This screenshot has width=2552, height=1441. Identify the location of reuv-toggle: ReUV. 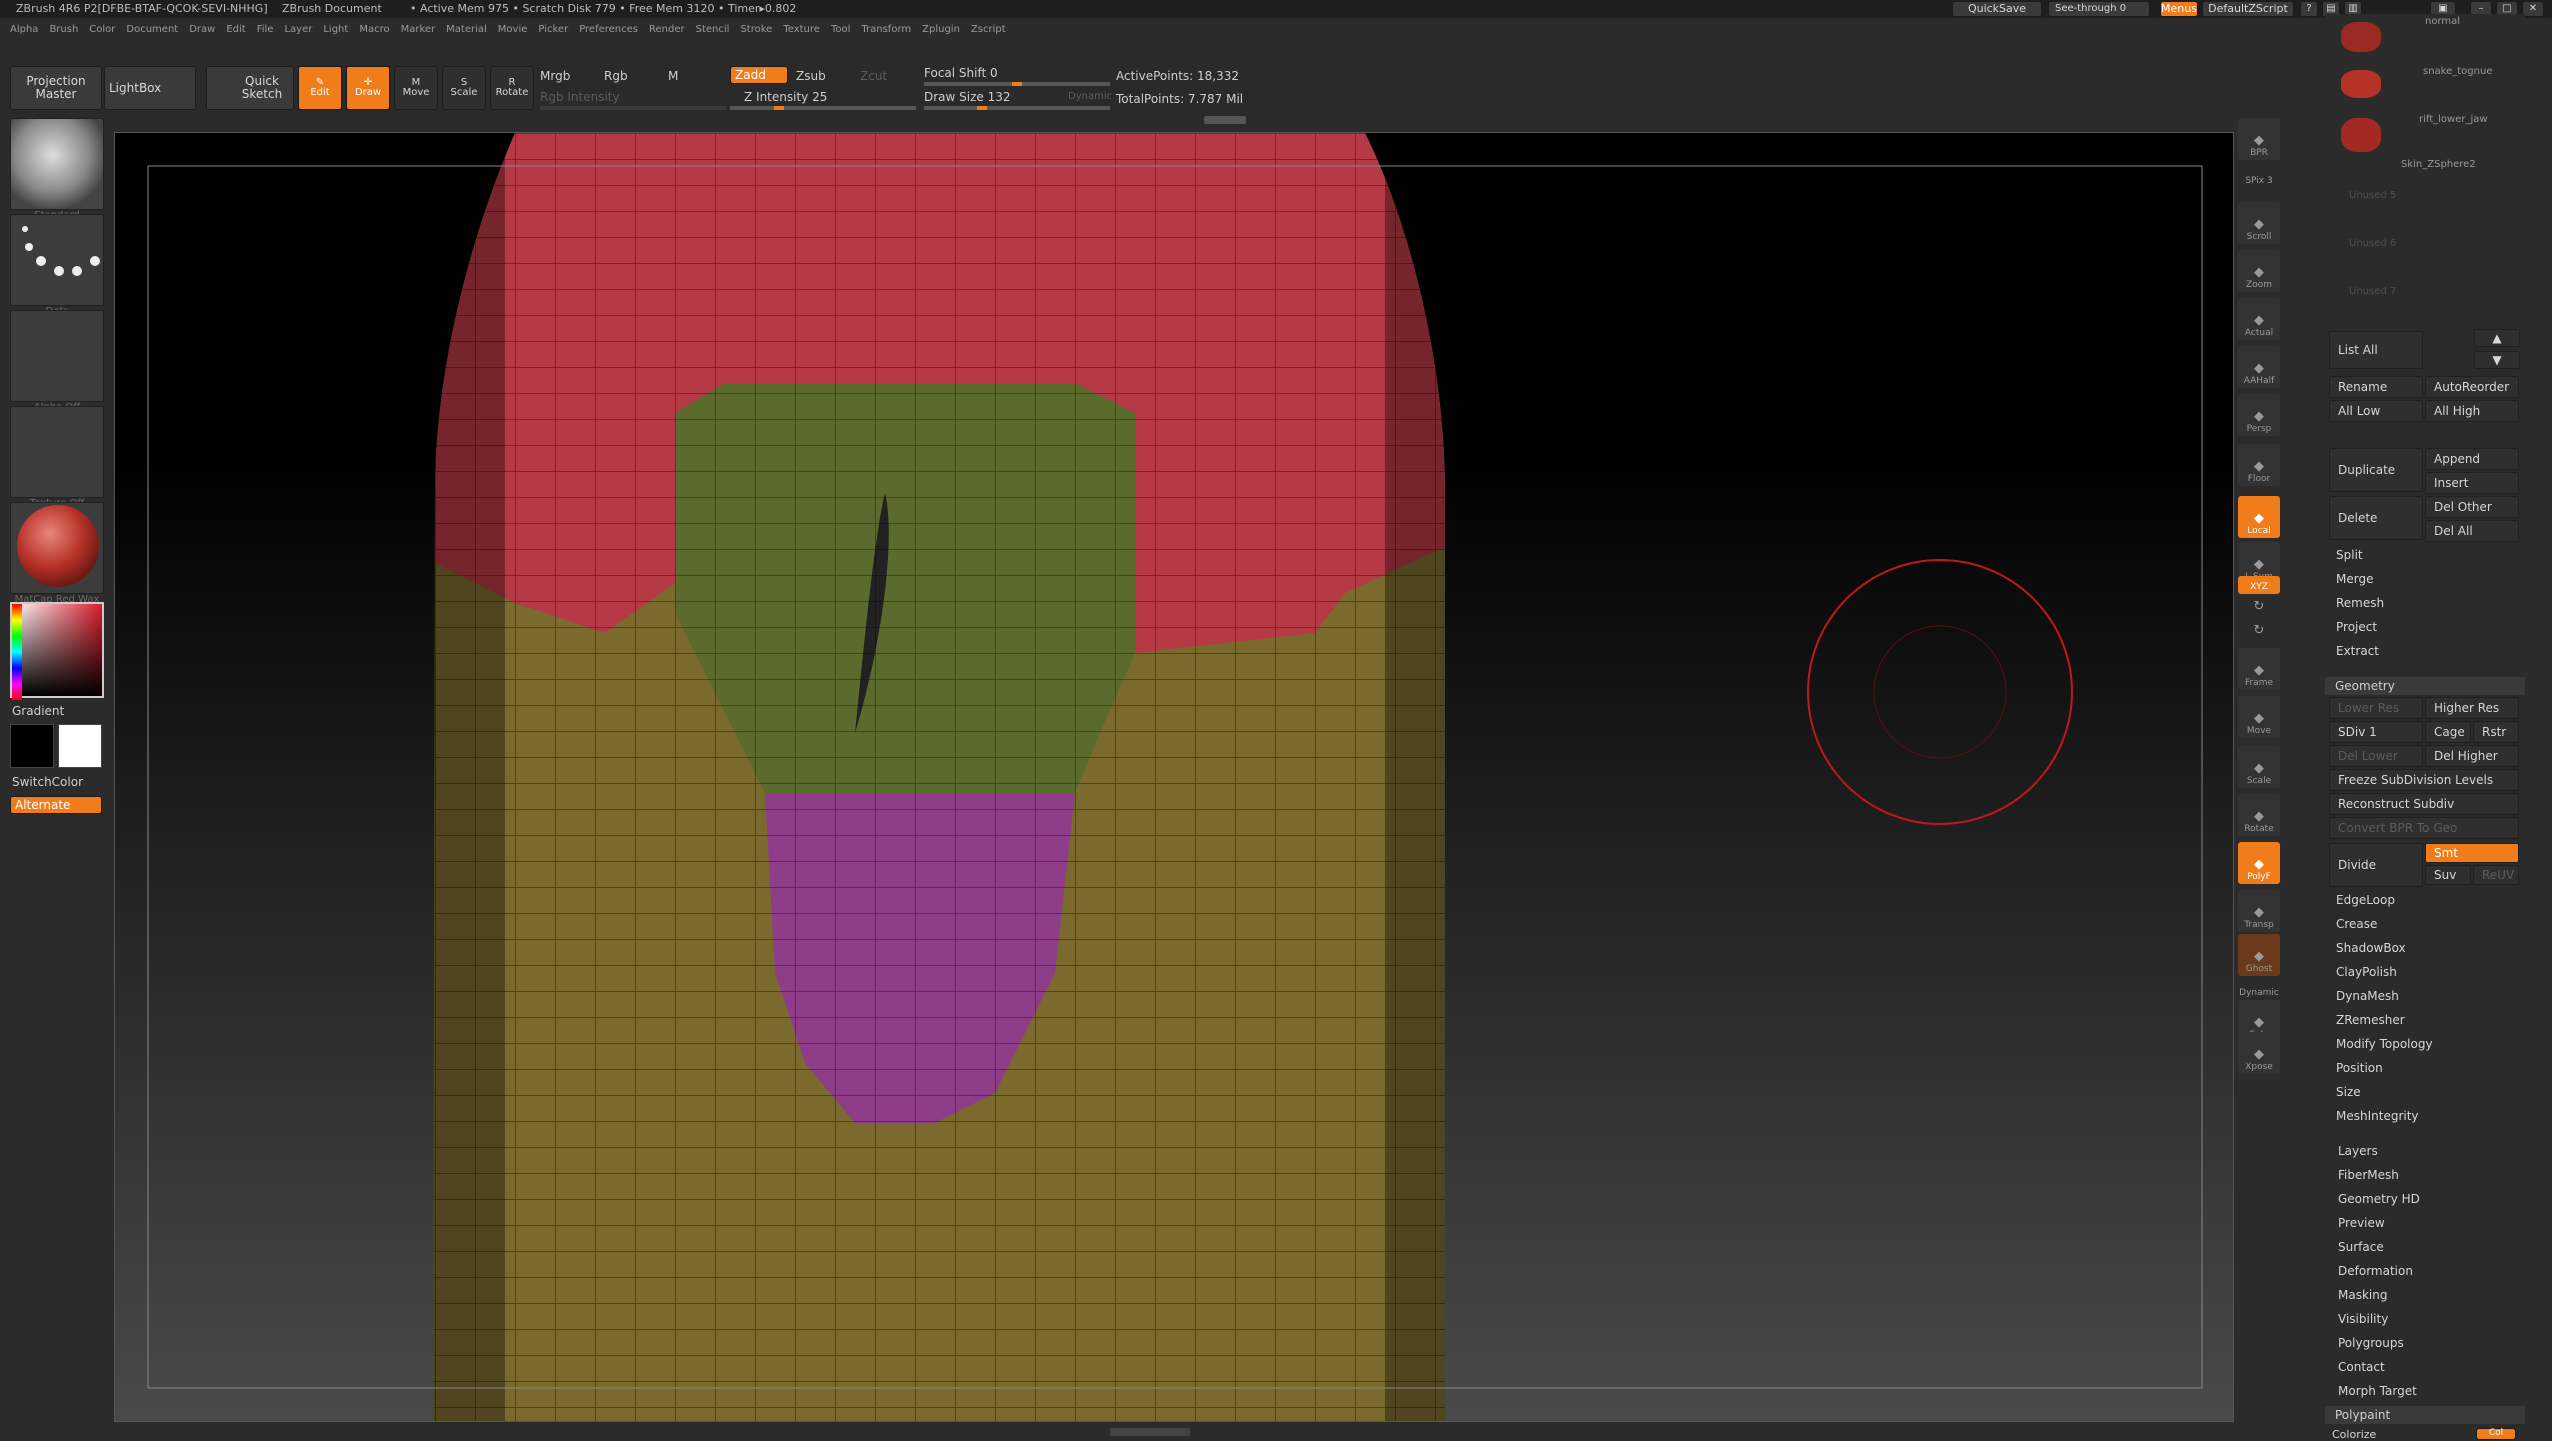
(2496, 875).